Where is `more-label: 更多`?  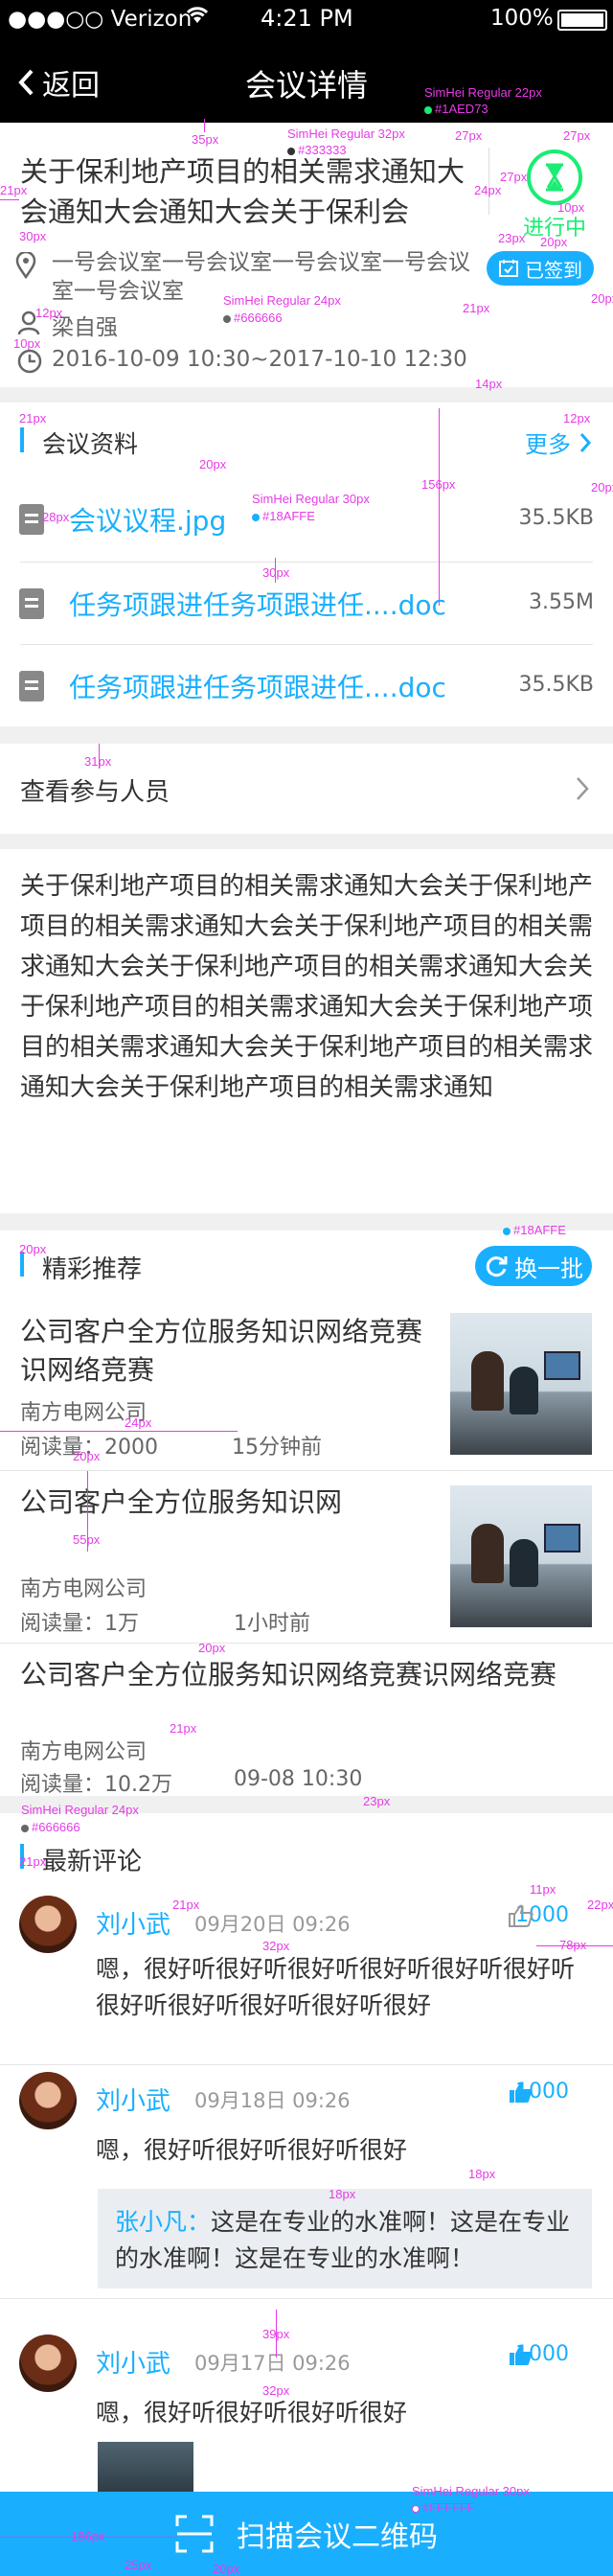 more-label: 更多 is located at coordinates (548, 444).